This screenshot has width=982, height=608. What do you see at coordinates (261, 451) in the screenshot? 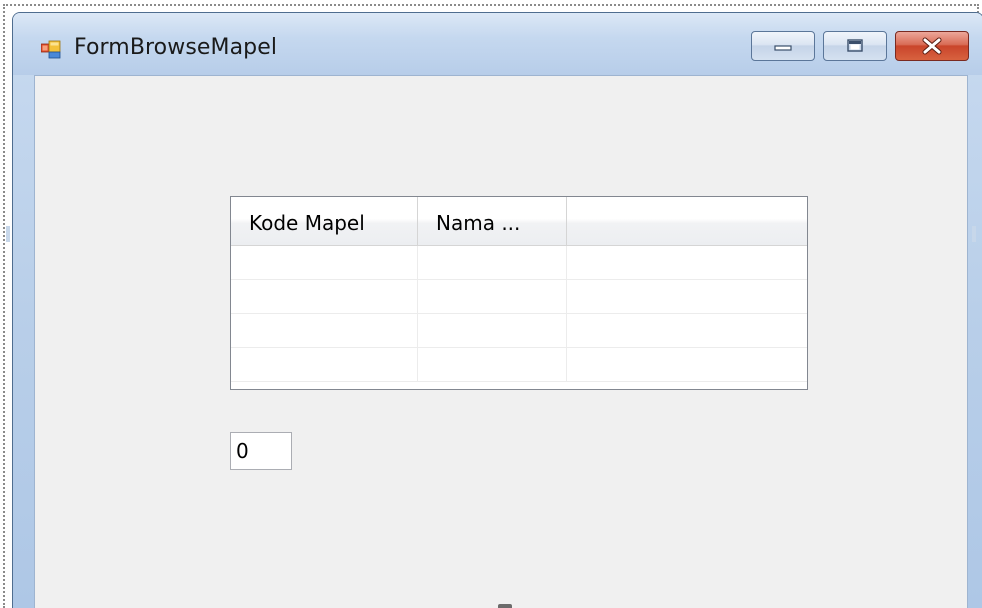
I see `count-textbox: 0` at bounding box center [261, 451].